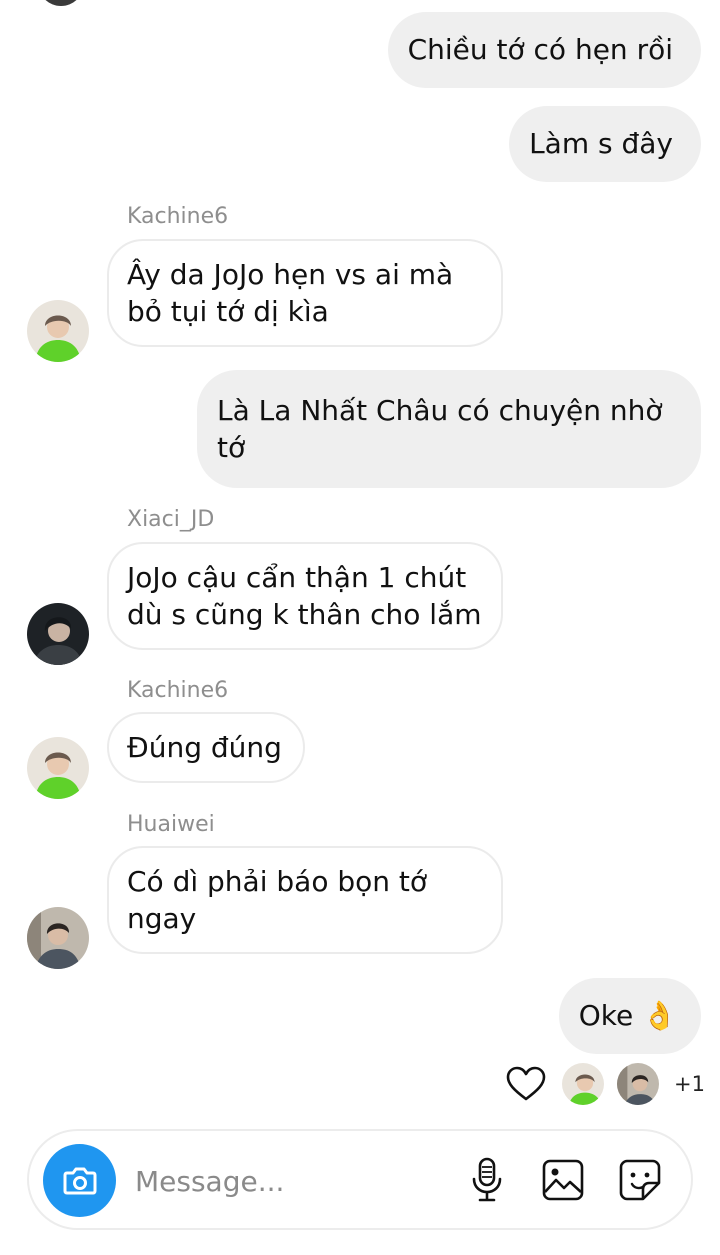 The width and height of the screenshot is (720, 1255). Describe the element at coordinates (290, 274) in the screenshot. I see `message-line: Ây da JoJo hẹn vs ai mà` at that location.